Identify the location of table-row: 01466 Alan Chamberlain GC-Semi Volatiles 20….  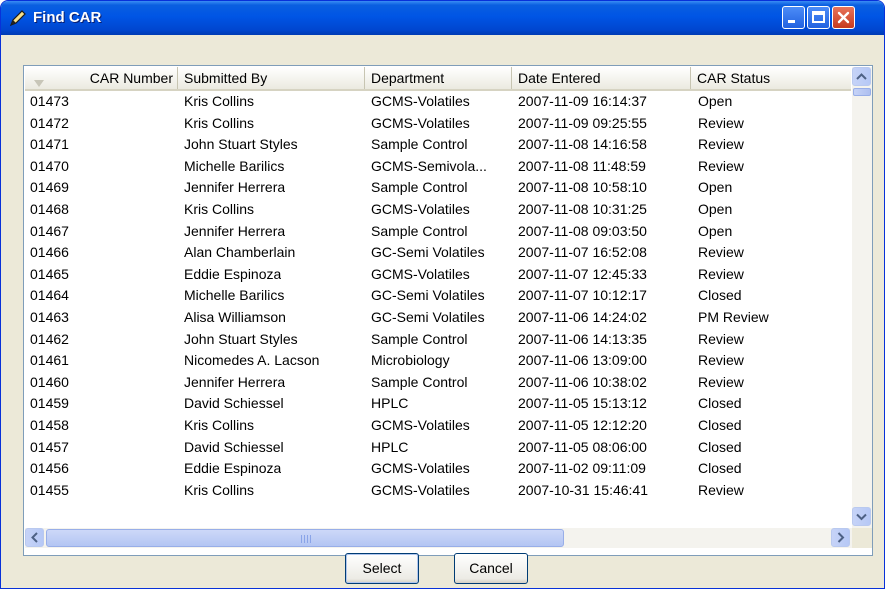
(438, 254).